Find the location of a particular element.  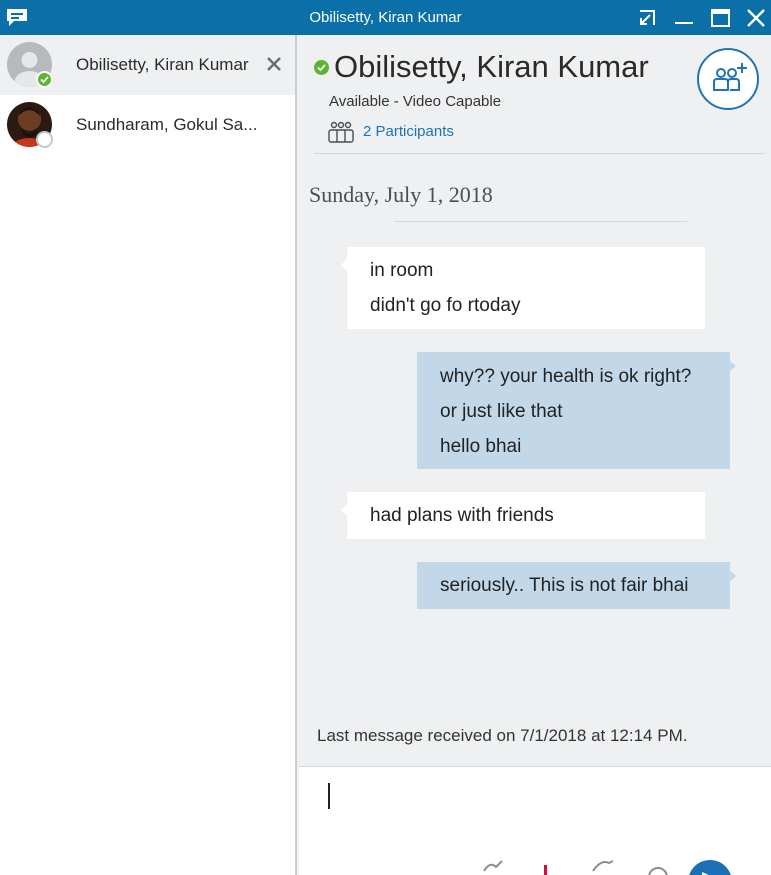

add-participants-button is located at coordinates (728, 79).